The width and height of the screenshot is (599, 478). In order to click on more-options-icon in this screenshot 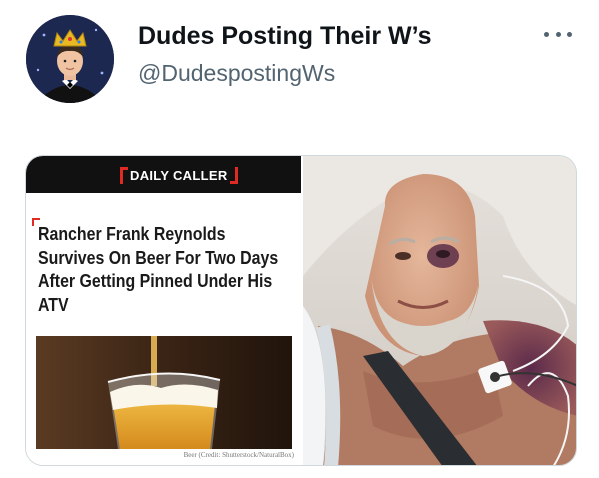, I will do `click(558, 34)`.